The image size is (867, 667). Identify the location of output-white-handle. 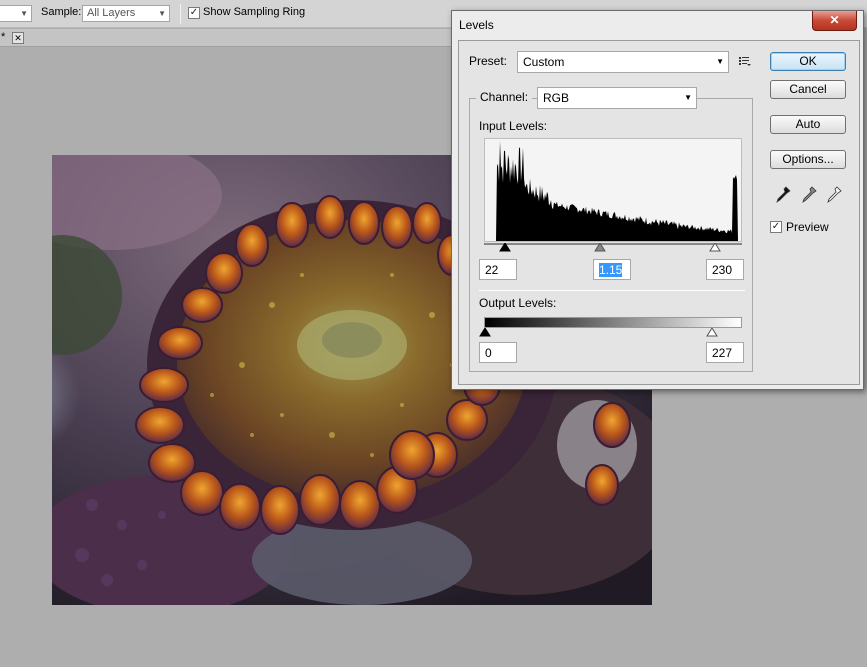
(712, 333).